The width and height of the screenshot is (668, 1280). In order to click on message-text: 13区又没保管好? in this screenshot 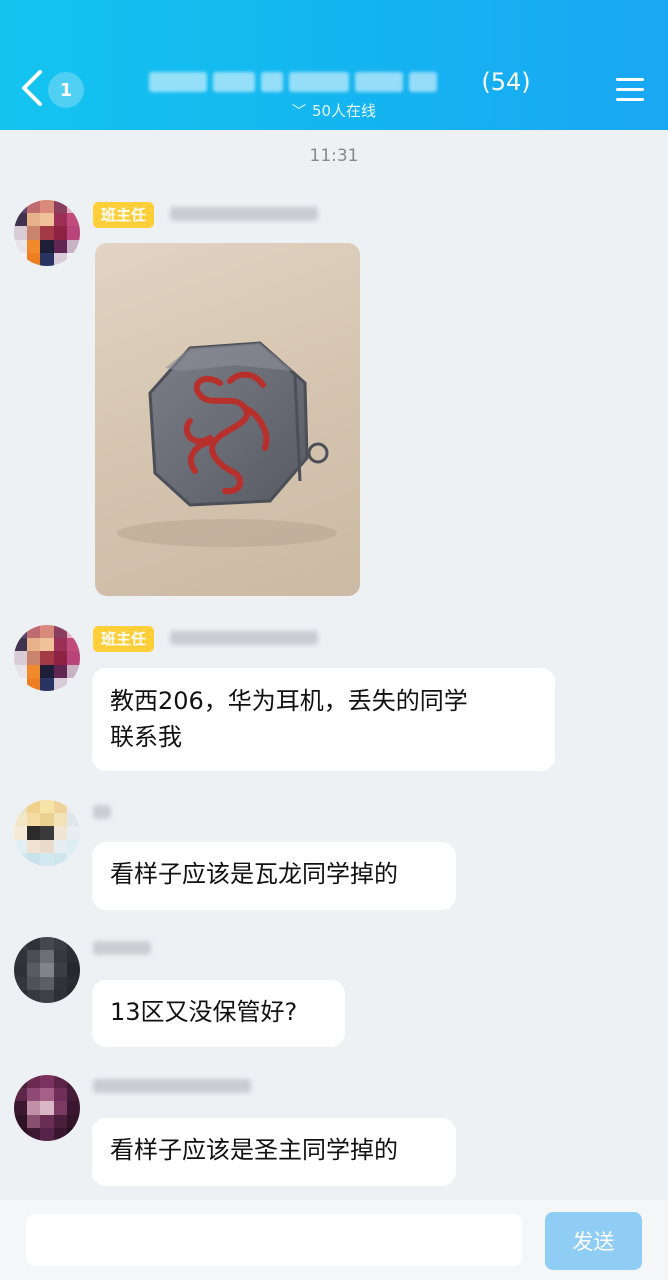, I will do `click(204, 1012)`.